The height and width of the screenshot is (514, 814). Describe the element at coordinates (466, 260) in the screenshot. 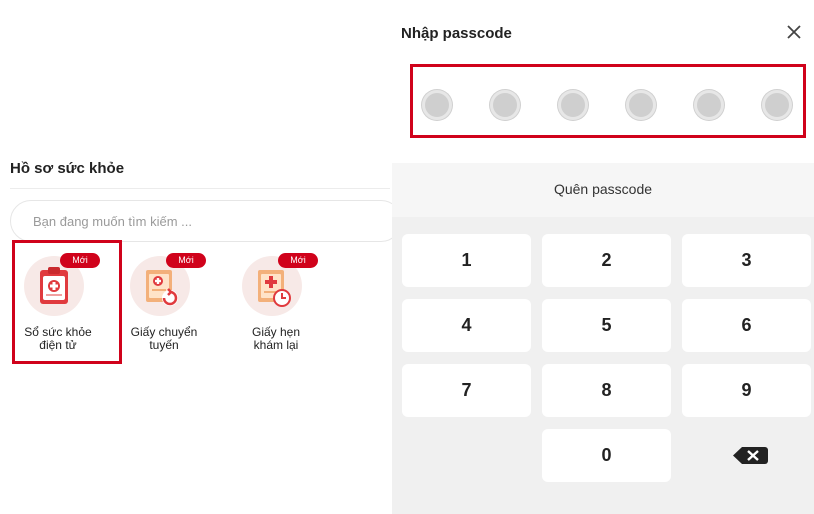

I see `key-1: 1` at that location.